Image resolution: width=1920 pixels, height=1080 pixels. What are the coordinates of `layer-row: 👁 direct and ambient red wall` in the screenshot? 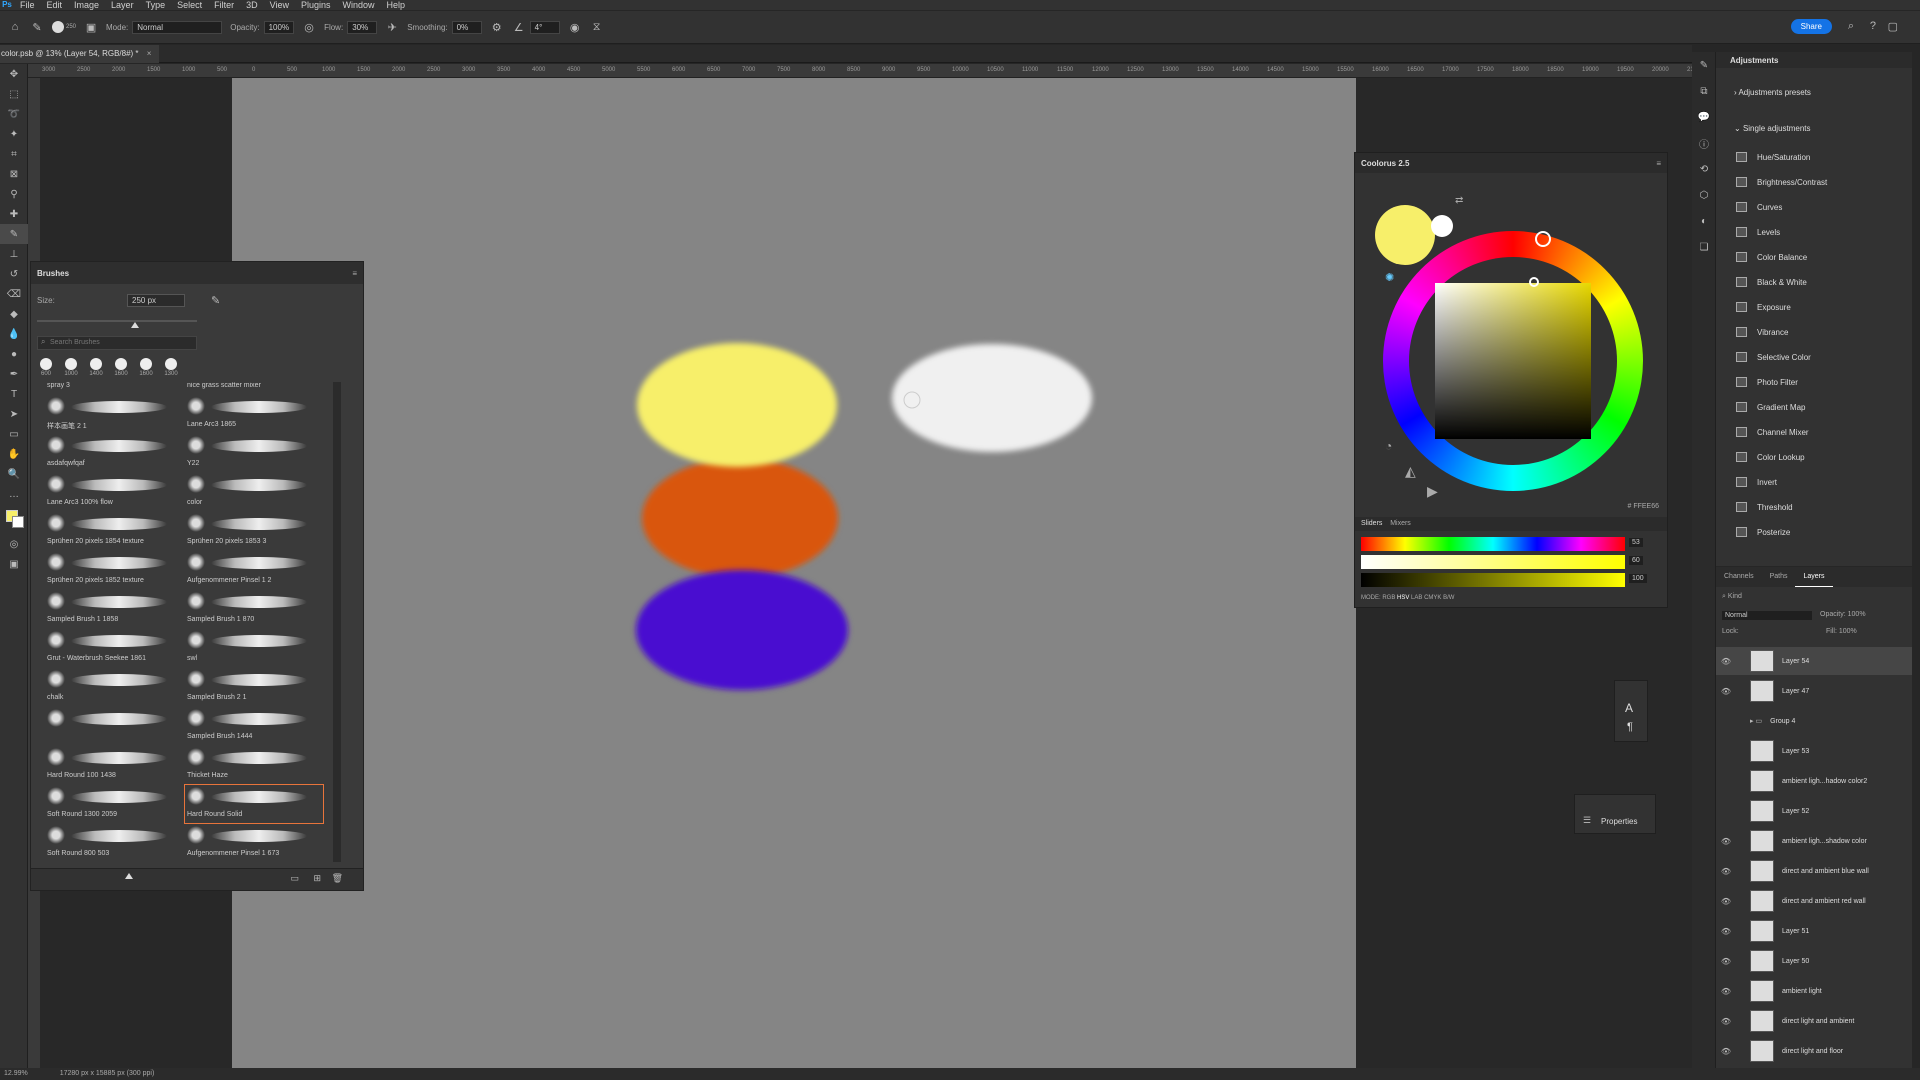 It's located at (1814, 901).